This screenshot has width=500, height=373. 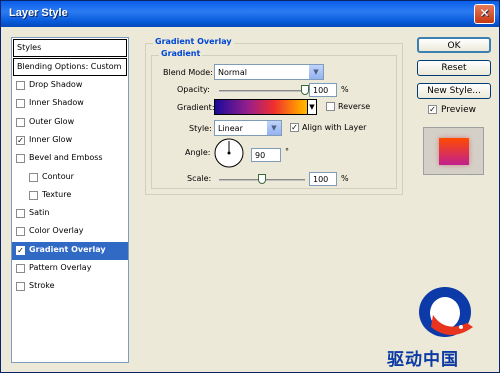 What do you see at coordinates (454, 45) in the screenshot?
I see `ok-button: OK` at bounding box center [454, 45].